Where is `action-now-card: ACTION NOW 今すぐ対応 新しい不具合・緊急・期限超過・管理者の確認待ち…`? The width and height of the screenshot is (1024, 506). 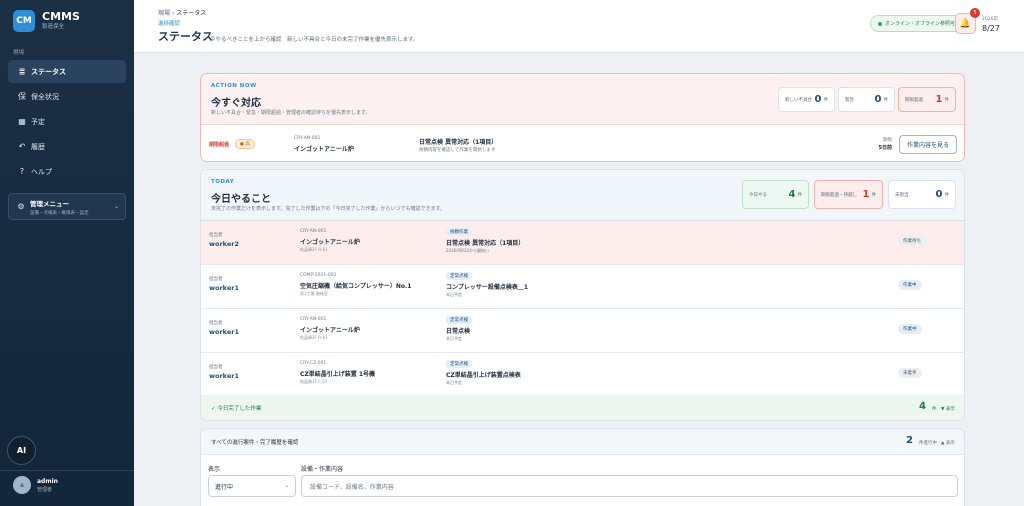 action-now-card: ACTION NOW 今すぐ対応 新しい不具合・緊急・期限超過・管理者の確認待ち… is located at coordinates (582, 117).